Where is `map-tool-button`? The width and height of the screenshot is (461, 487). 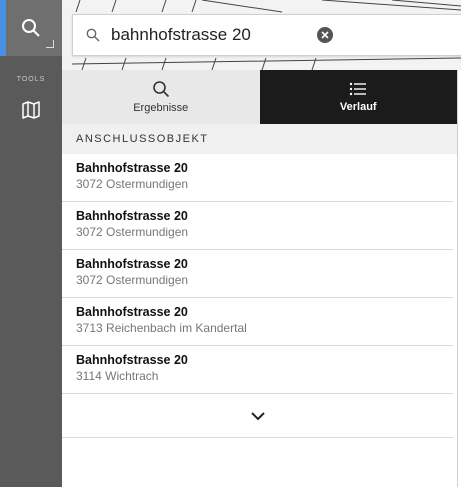
map-tool-button is located at coordinates (31, 110).